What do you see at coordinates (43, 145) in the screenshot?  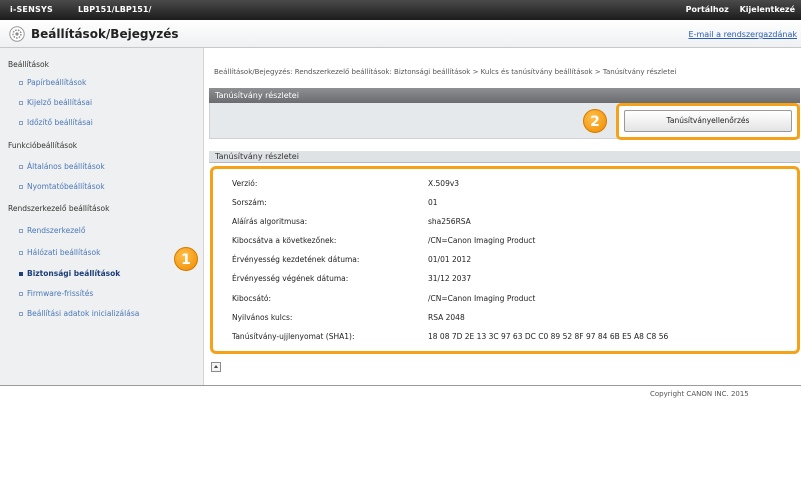 I see `sidebar-section-function-settings: Funkcióbeállítások` at bounding box center [43, 145].